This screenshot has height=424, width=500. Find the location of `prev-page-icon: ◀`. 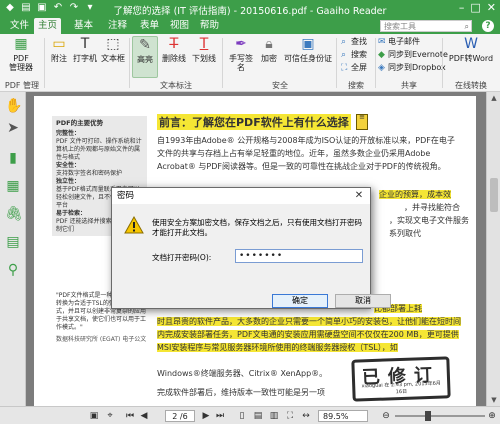

prev-page-icon: ◀ is located at coordinates (144, 416).